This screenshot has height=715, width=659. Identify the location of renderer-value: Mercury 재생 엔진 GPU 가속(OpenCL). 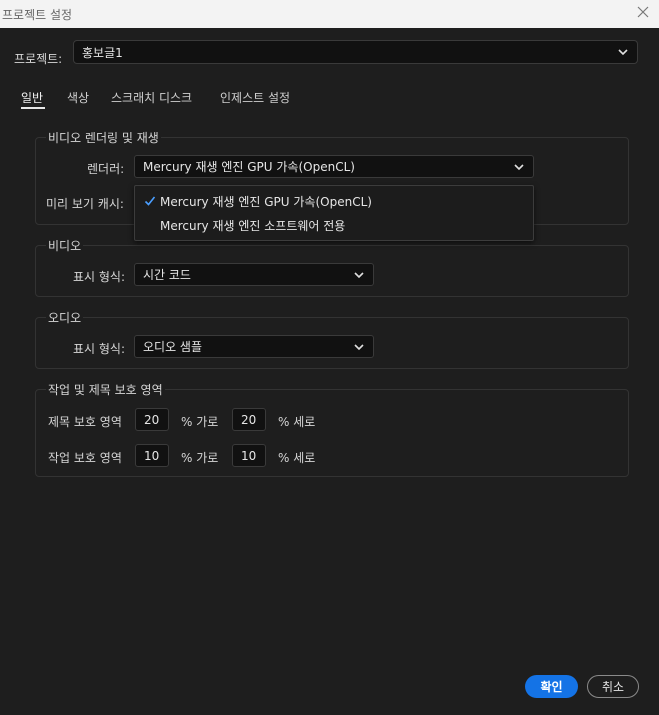
(249, 167).